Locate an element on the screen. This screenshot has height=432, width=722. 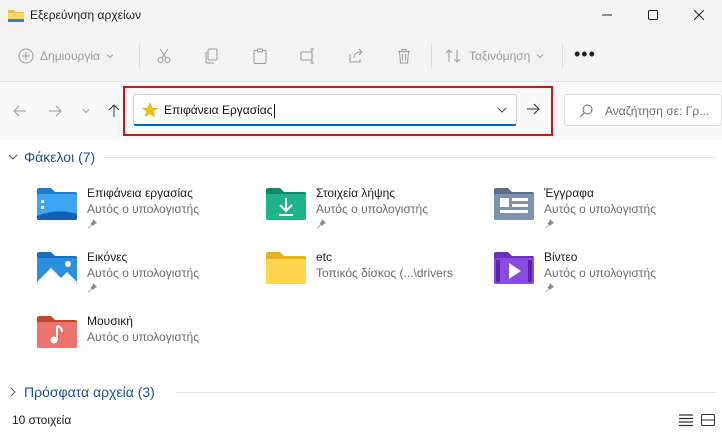
scissors-icon is located at coordinates (164, 55).